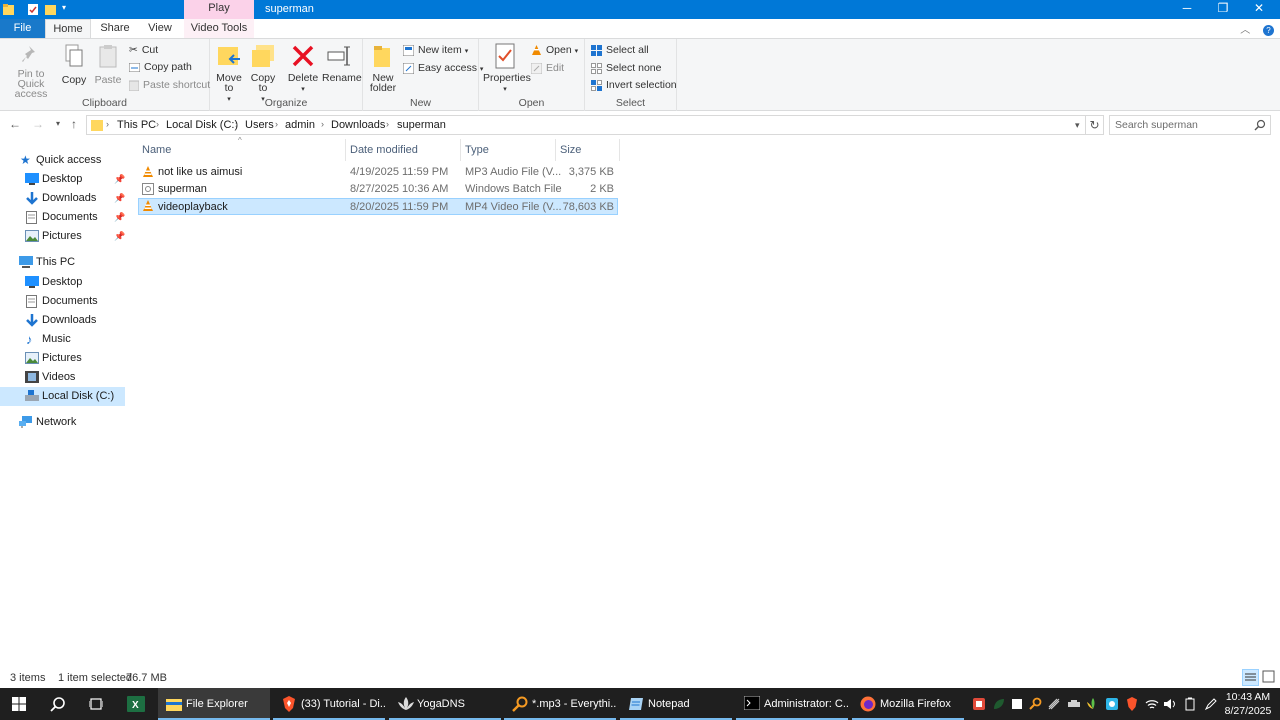 The image size is (1280, 720). I want to click on pen-icon, so click(1211, 704).